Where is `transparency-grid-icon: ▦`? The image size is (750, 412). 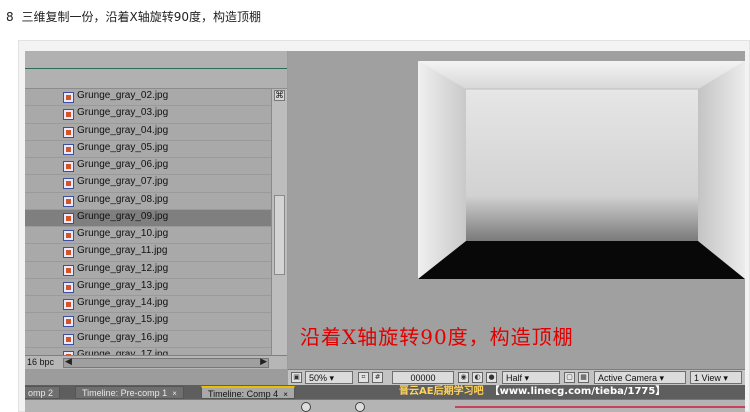 transparency-grid-icon: ▦ is located at coordinates (583, 377).